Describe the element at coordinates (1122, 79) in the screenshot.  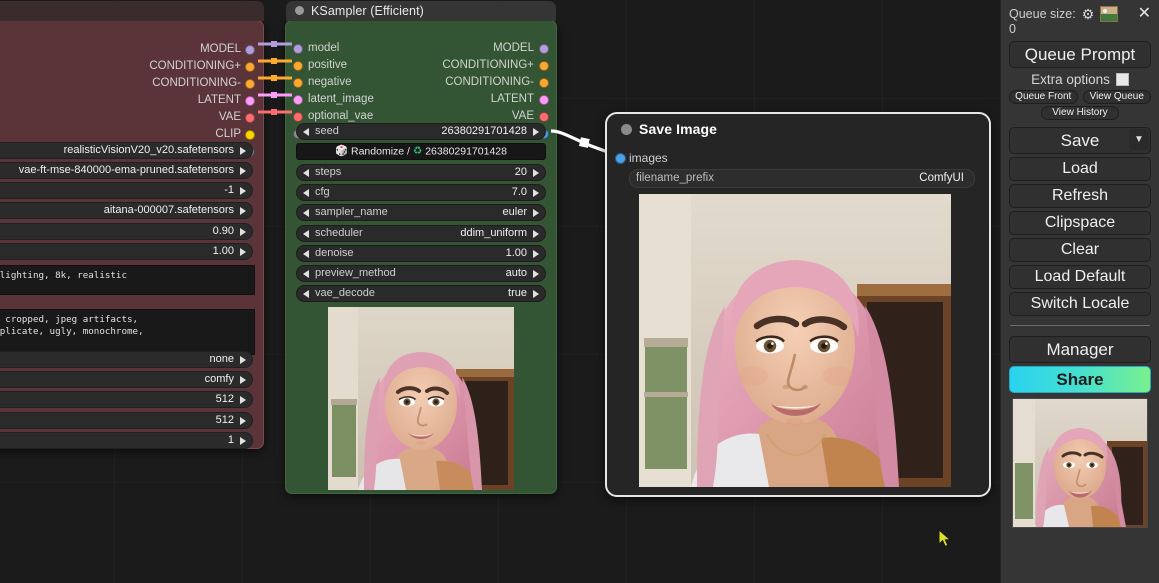
I see `extra-options-checkbox` at that location.